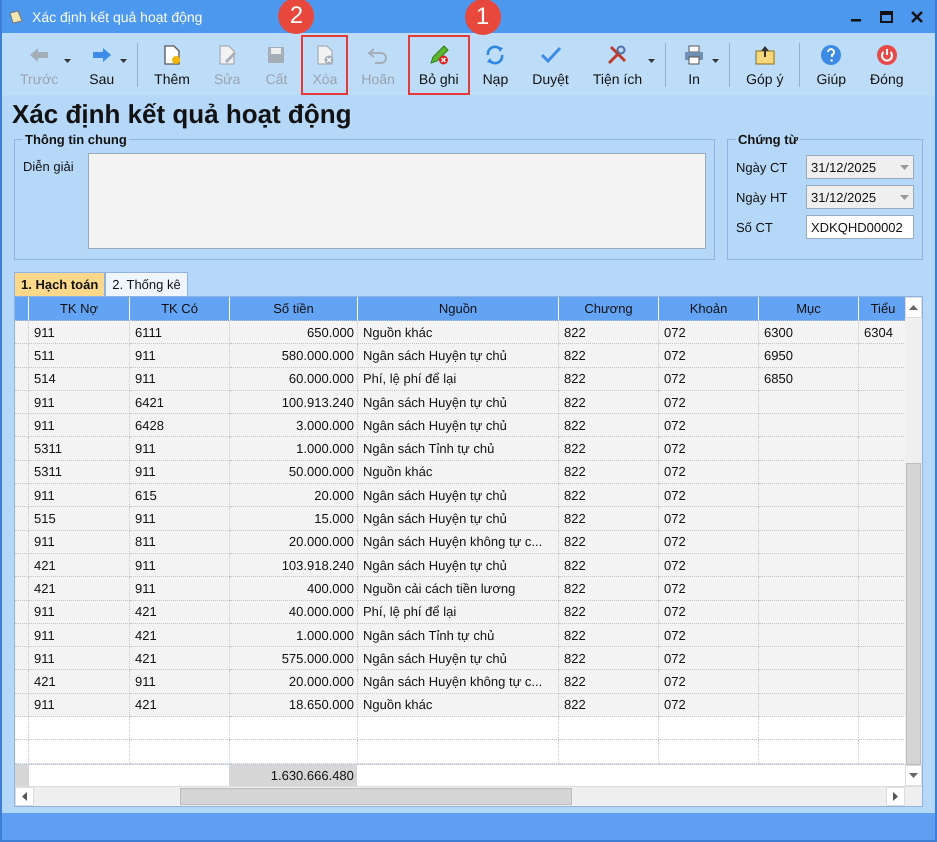  I want to click on maximize-icon, so click(886, 16).